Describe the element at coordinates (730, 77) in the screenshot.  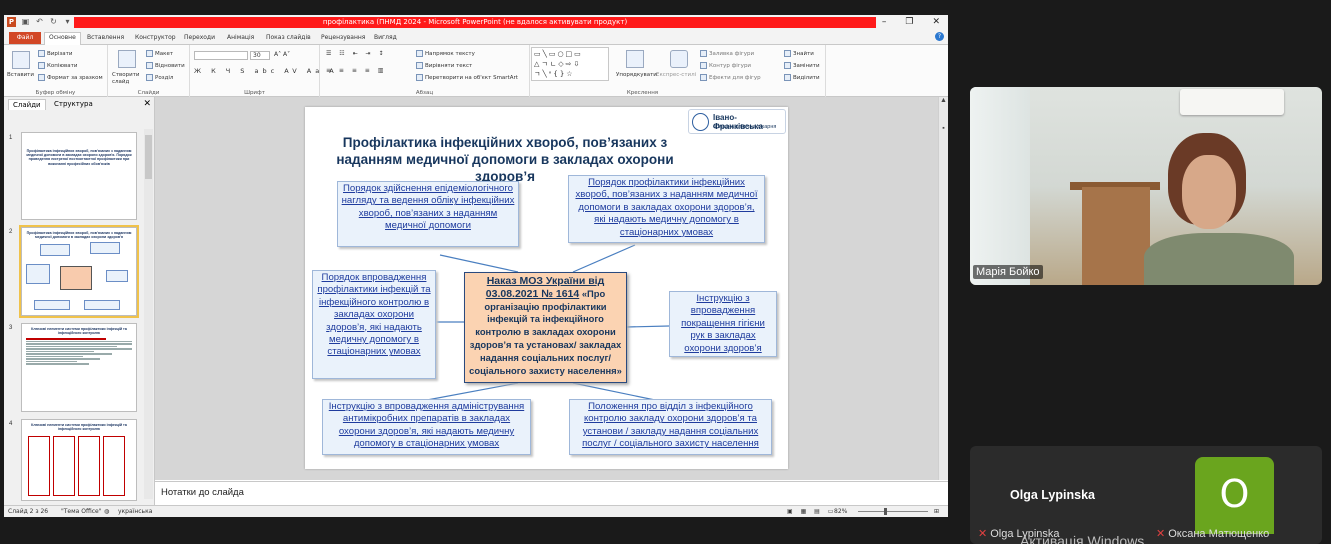
I see `shape-effects-button: Ефекти для фігур` at that location.